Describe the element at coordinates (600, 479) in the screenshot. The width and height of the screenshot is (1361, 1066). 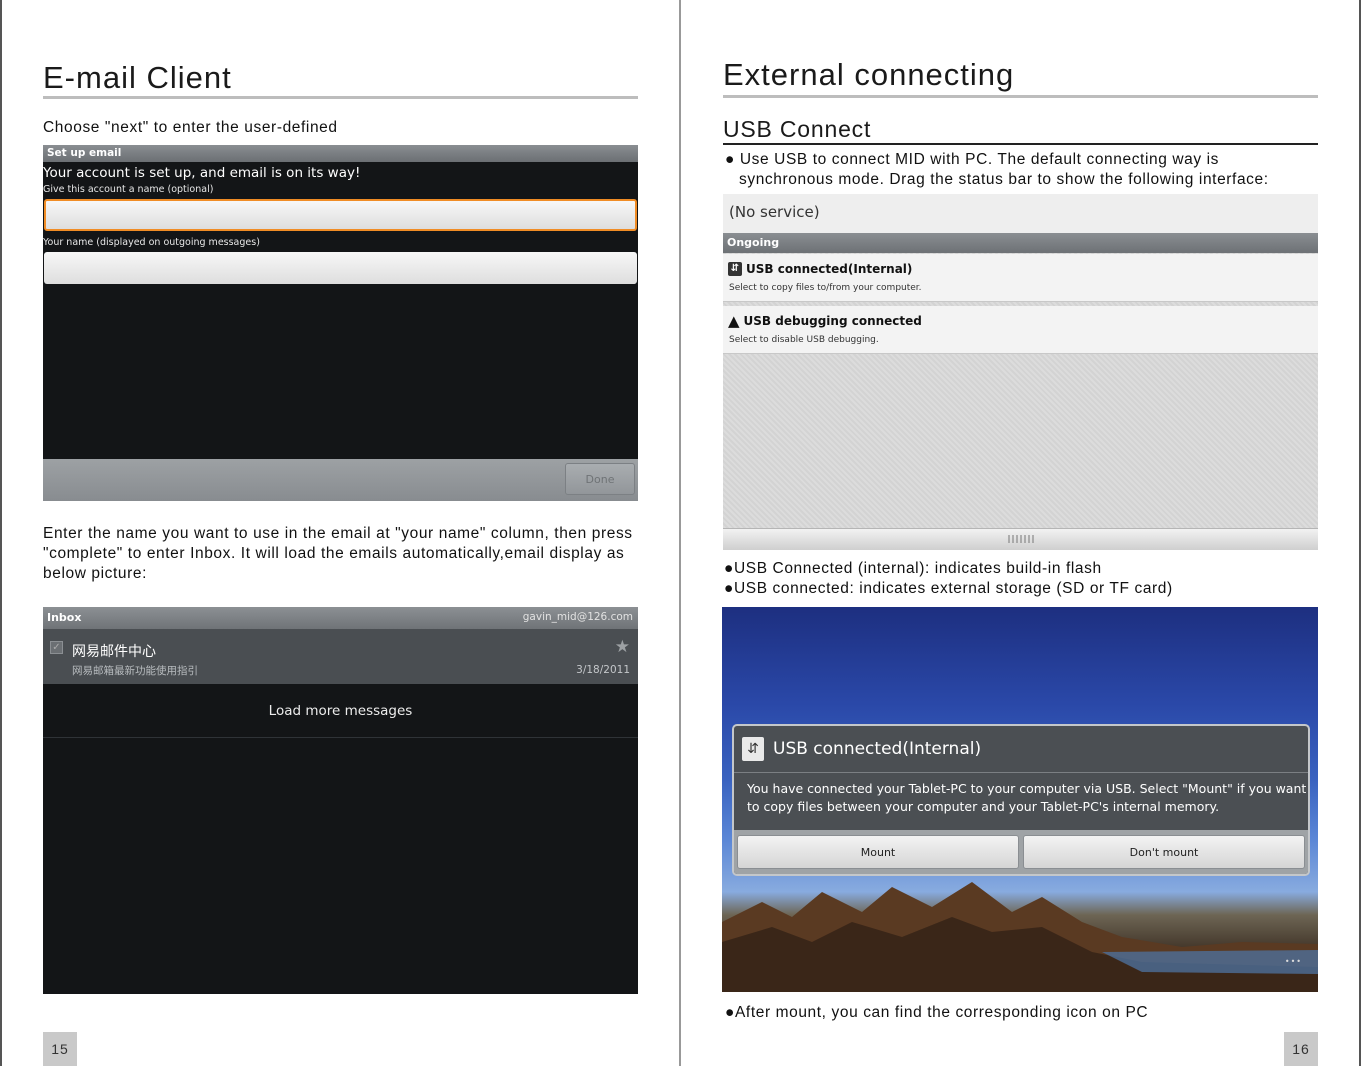
I see `done-button: Done` at that location.